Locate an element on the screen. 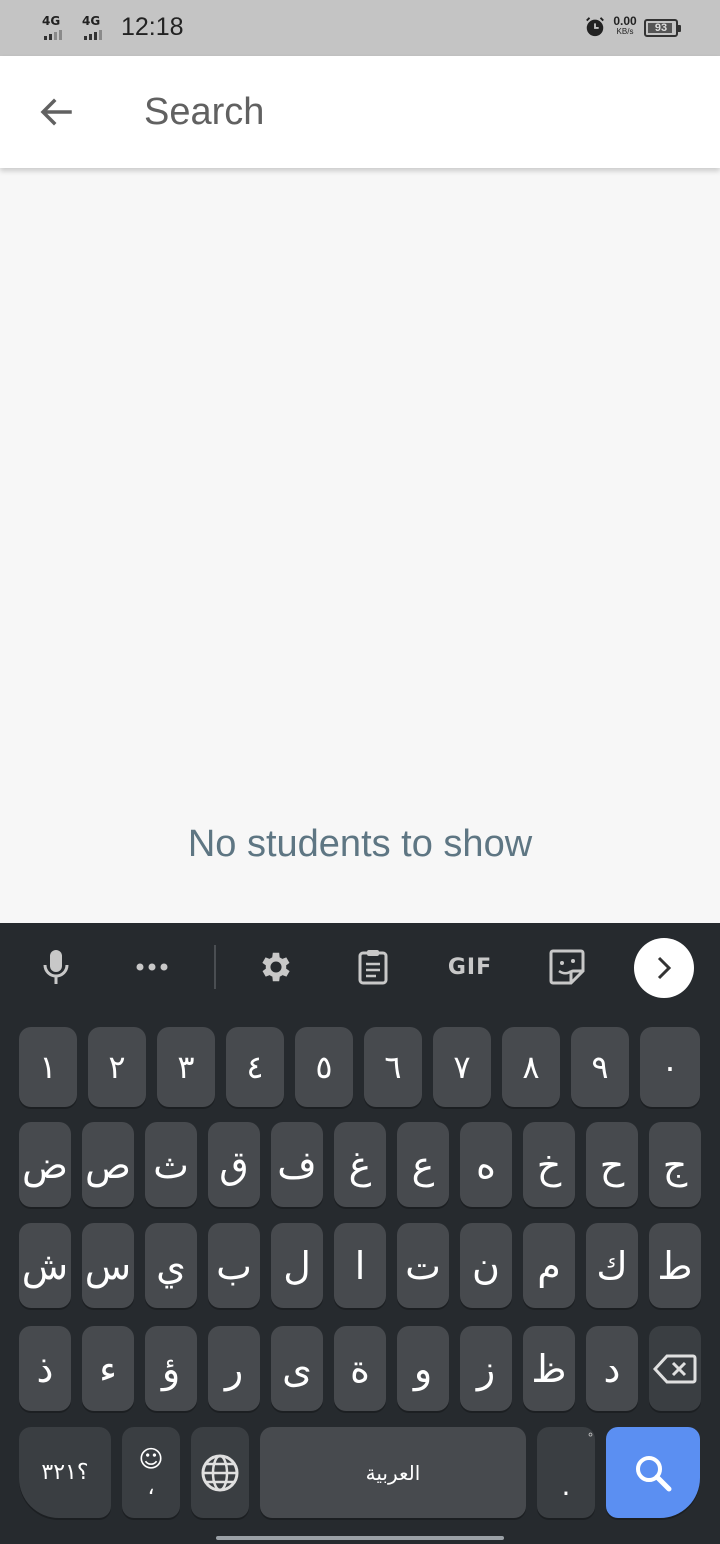  key: س is located at coordinates (108, 1265).